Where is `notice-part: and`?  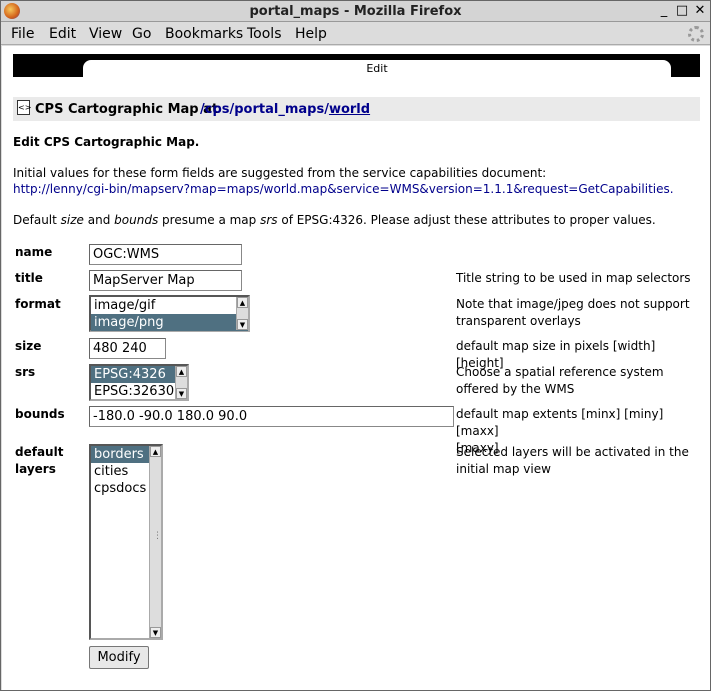 notice-part: and is located at coordinates (99, 220).